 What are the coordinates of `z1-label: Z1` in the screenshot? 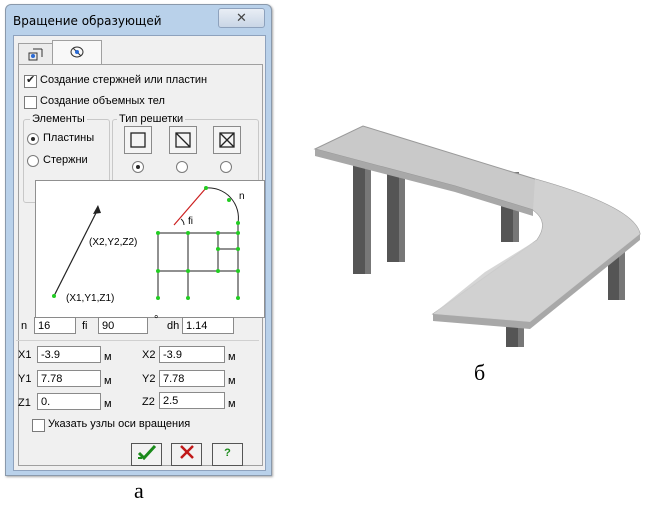 It's located at (24, 403).